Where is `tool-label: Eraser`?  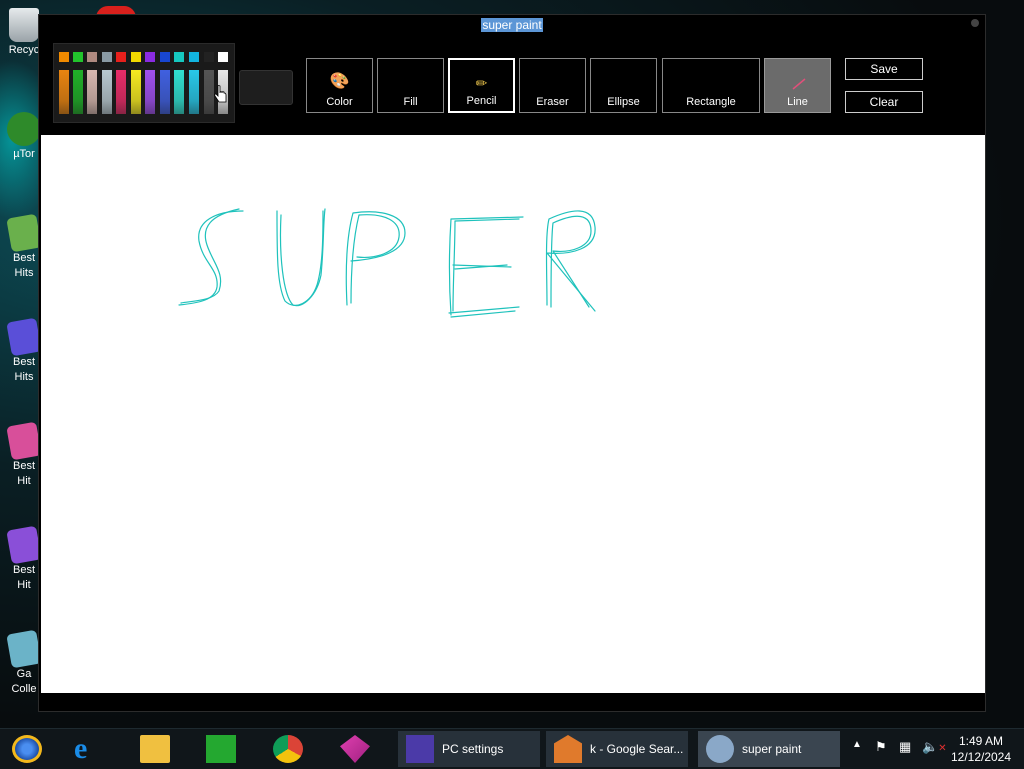 tool-label: Eraser is located at coordinates (552, 102).